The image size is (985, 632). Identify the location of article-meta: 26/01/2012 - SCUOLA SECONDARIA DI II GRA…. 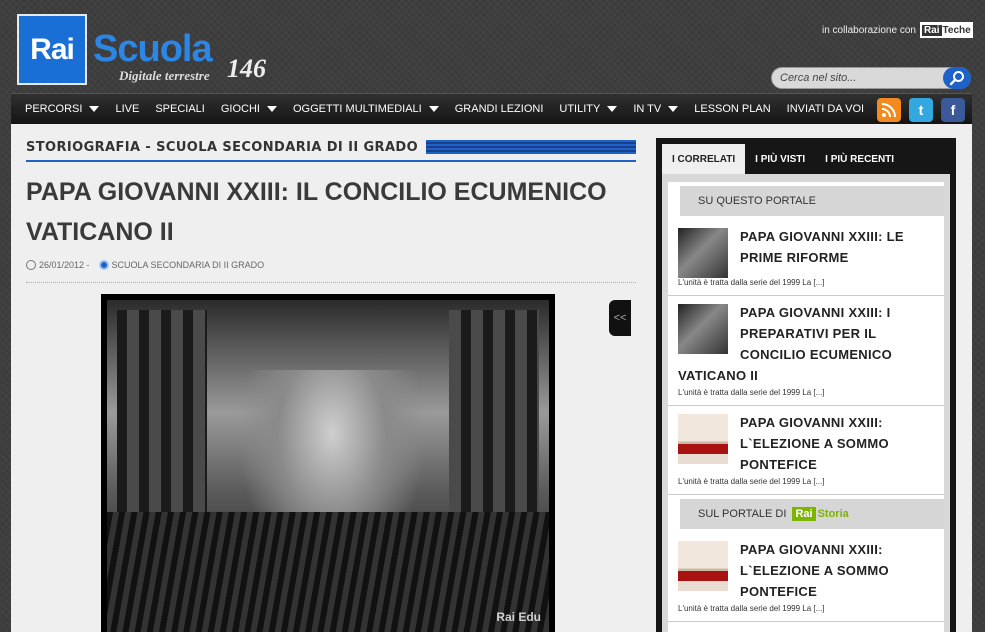
(145, 265).